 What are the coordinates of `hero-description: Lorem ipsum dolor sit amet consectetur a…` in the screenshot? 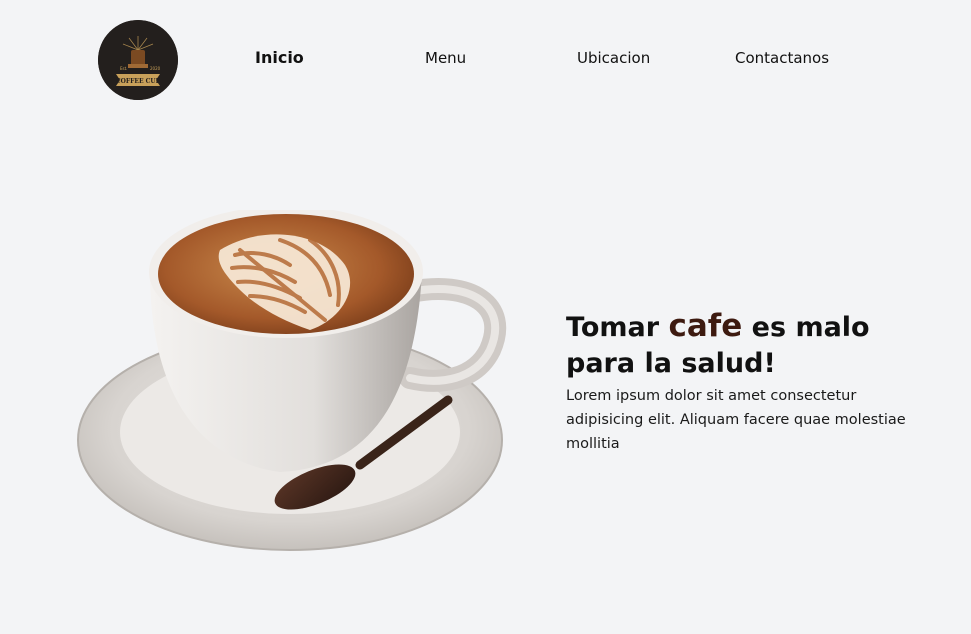 It's located at (736, 420).